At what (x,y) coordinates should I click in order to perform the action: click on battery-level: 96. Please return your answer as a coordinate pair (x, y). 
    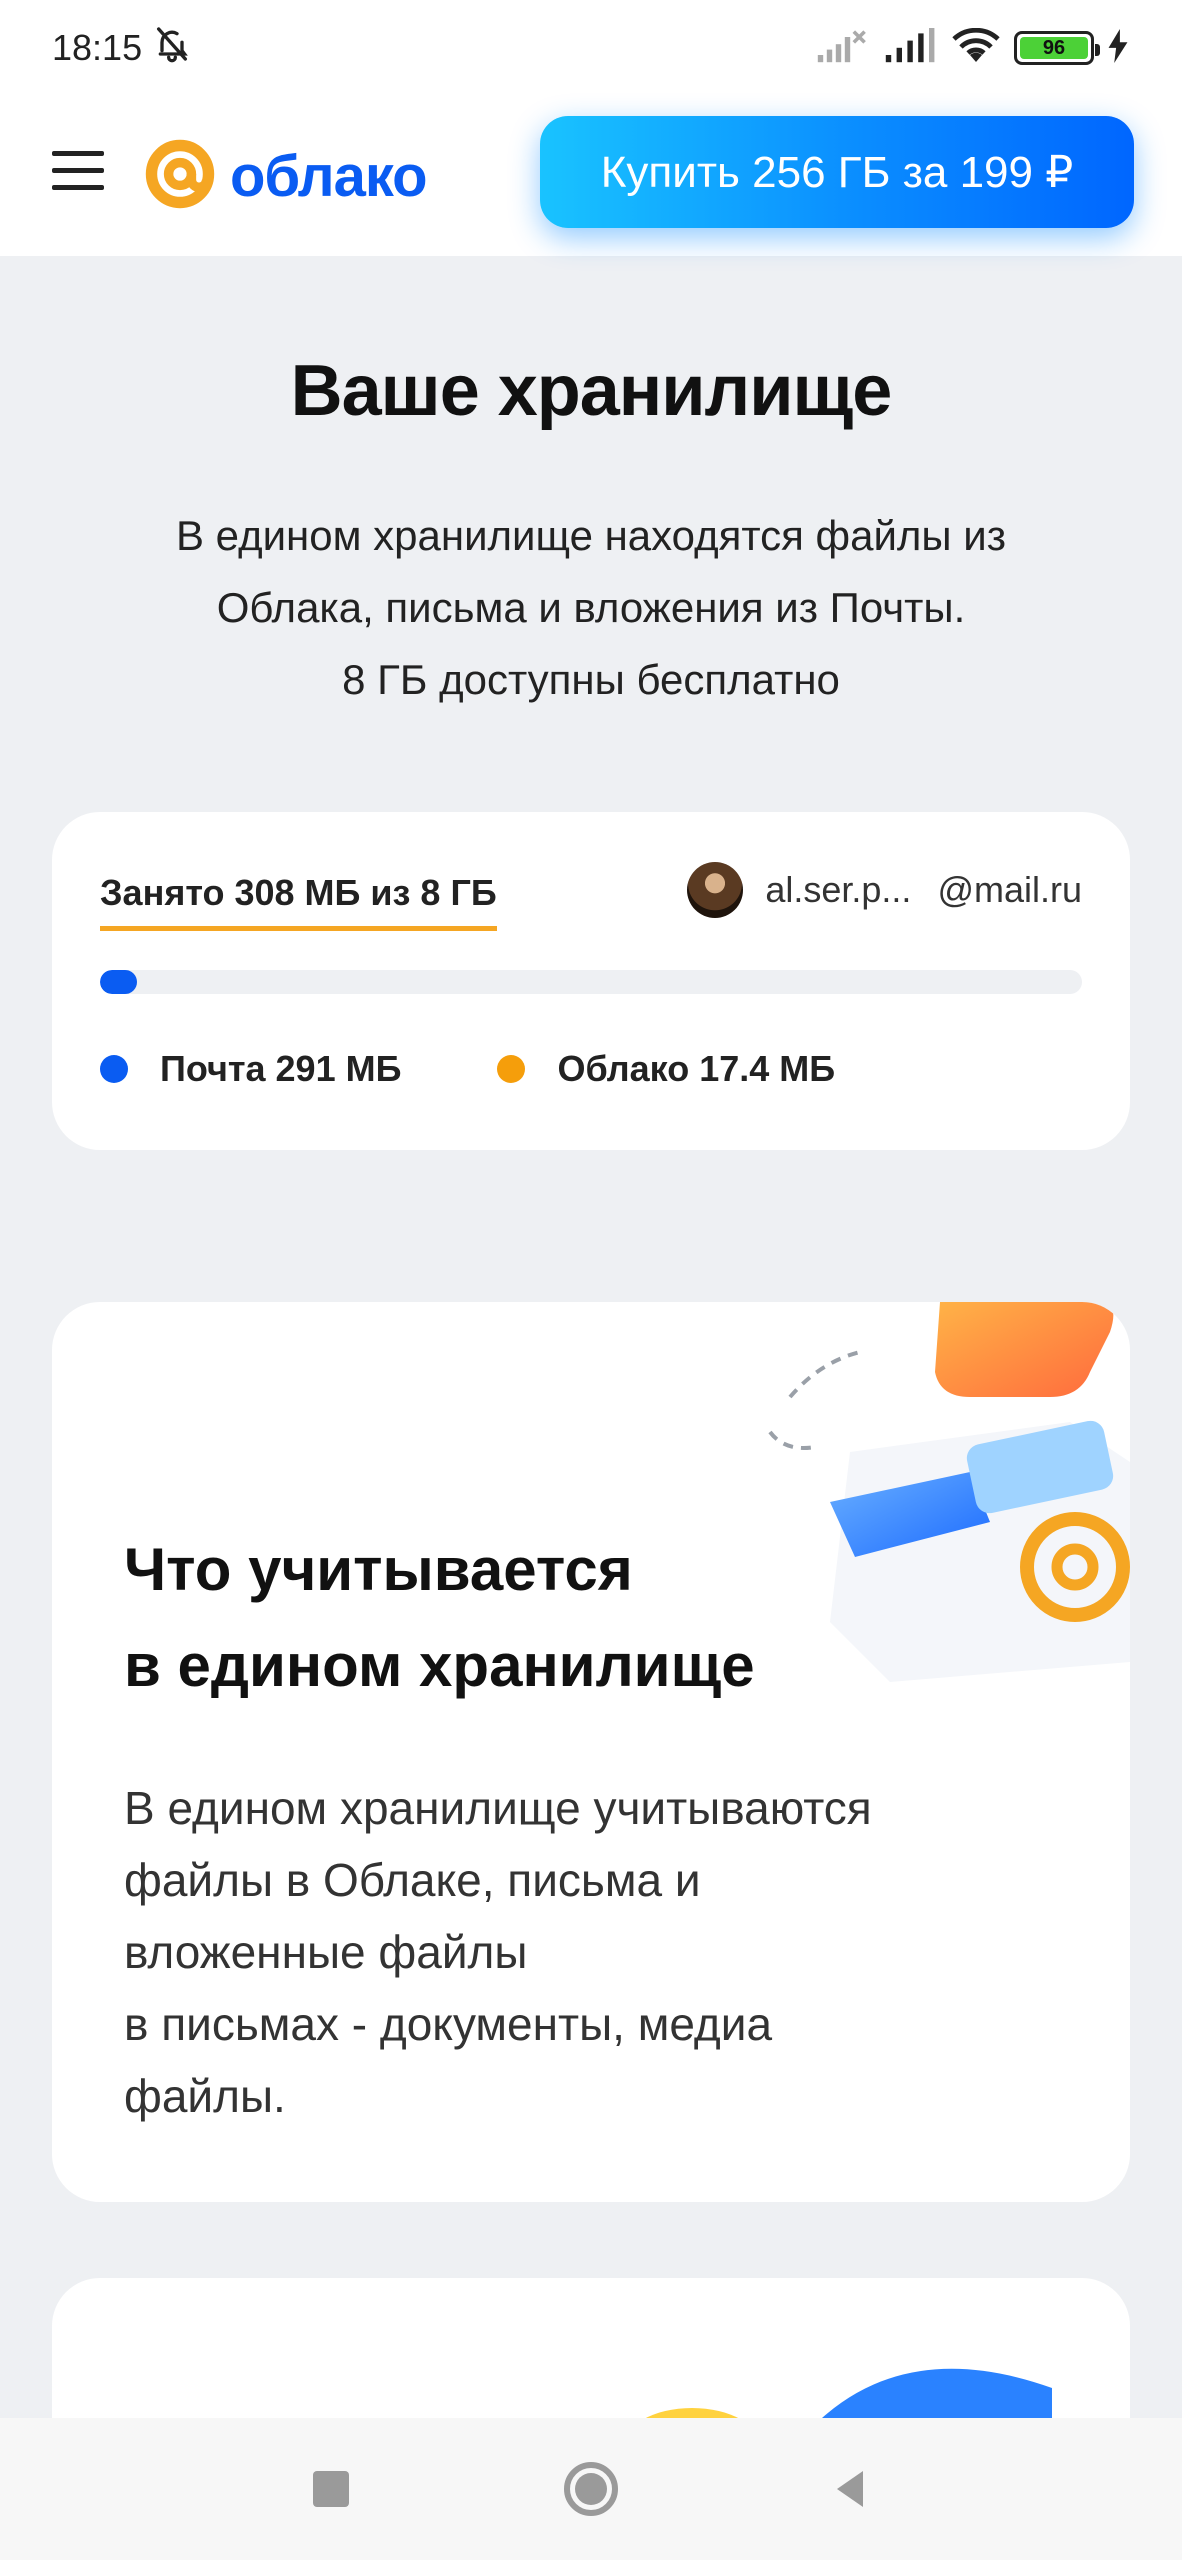
    Looking at the image, I should click on (1054, 48).